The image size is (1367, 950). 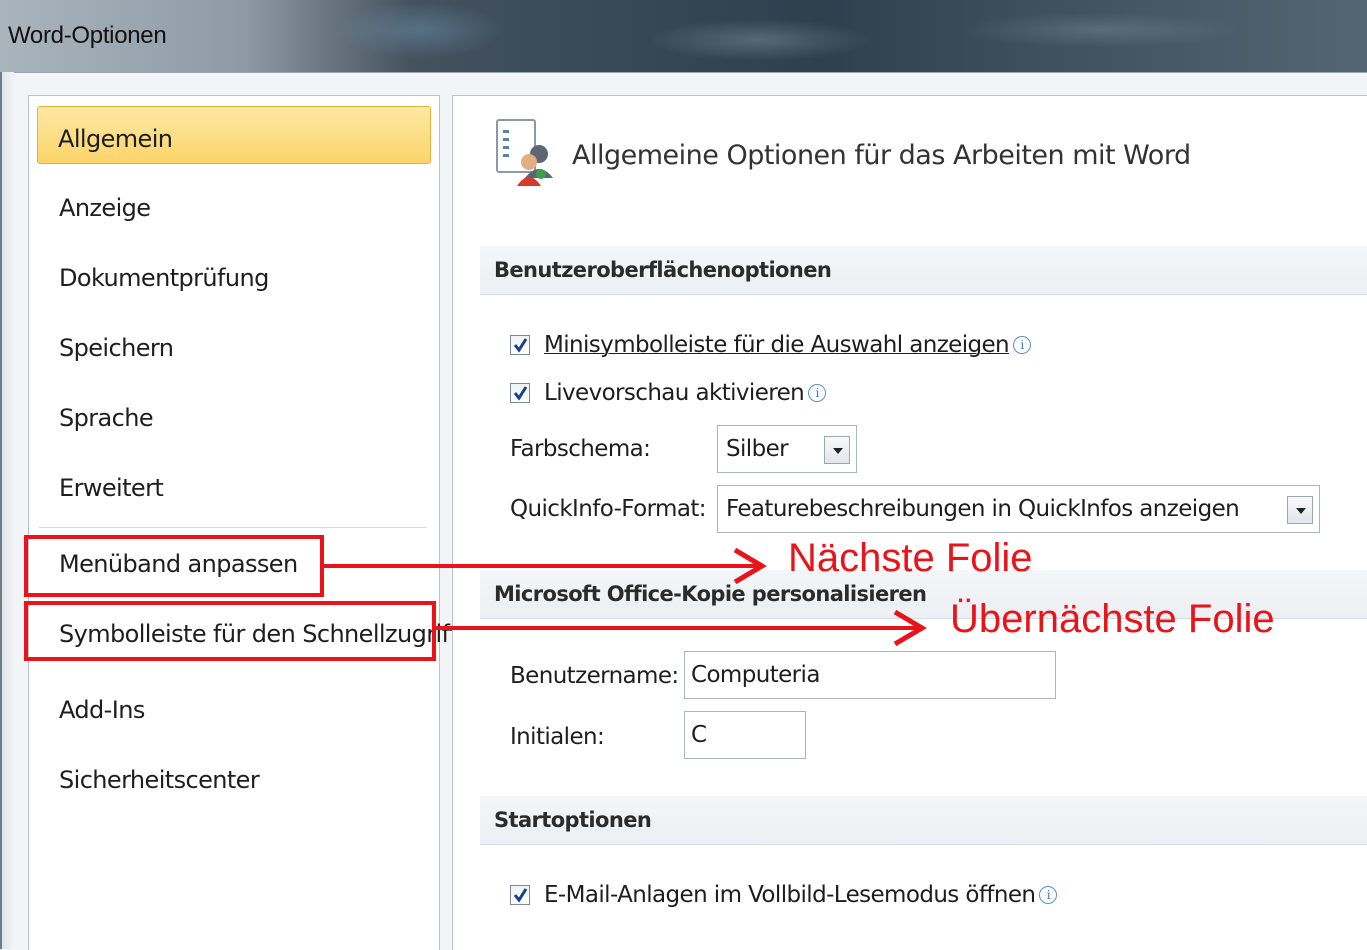 I want to click on annotation-arrows, so click(x=625, y=597).